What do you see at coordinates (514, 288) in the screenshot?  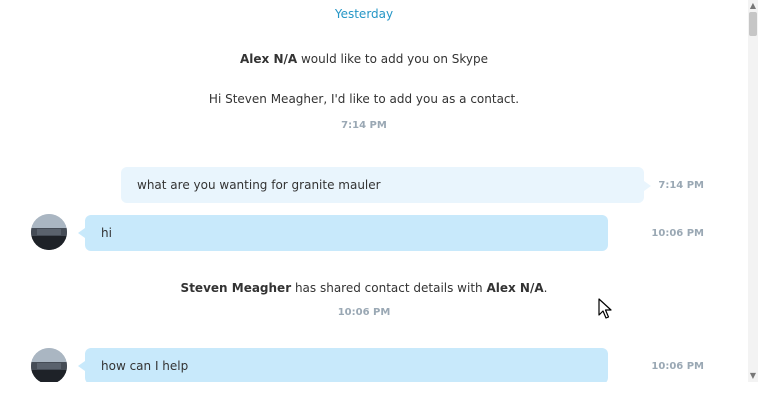 I see `share-notice-recipient: Alex N/A` at bounding box center [514, 288].